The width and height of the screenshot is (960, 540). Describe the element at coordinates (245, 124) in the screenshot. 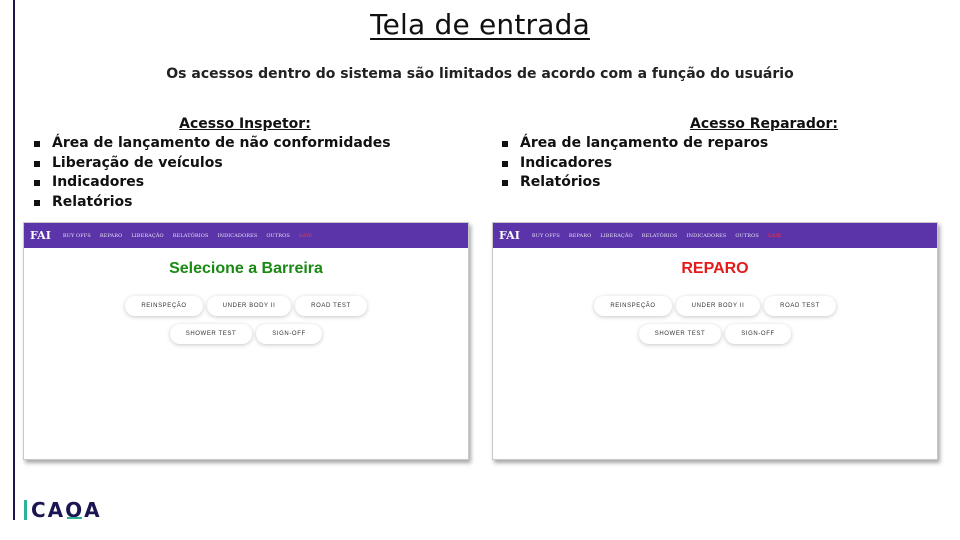

I see `inspector-access-heading: Acesso Inspetor:` at that location.